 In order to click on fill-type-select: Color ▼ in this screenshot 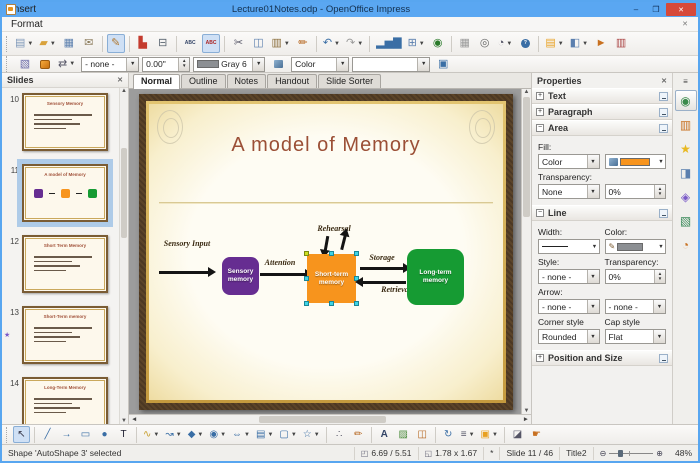, I will do `click(569, 161)`.